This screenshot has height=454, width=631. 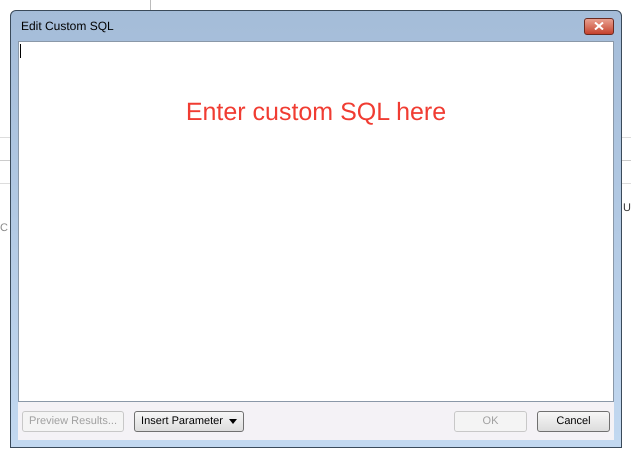 I want to click on close-icon, so click(x=599, y=26).